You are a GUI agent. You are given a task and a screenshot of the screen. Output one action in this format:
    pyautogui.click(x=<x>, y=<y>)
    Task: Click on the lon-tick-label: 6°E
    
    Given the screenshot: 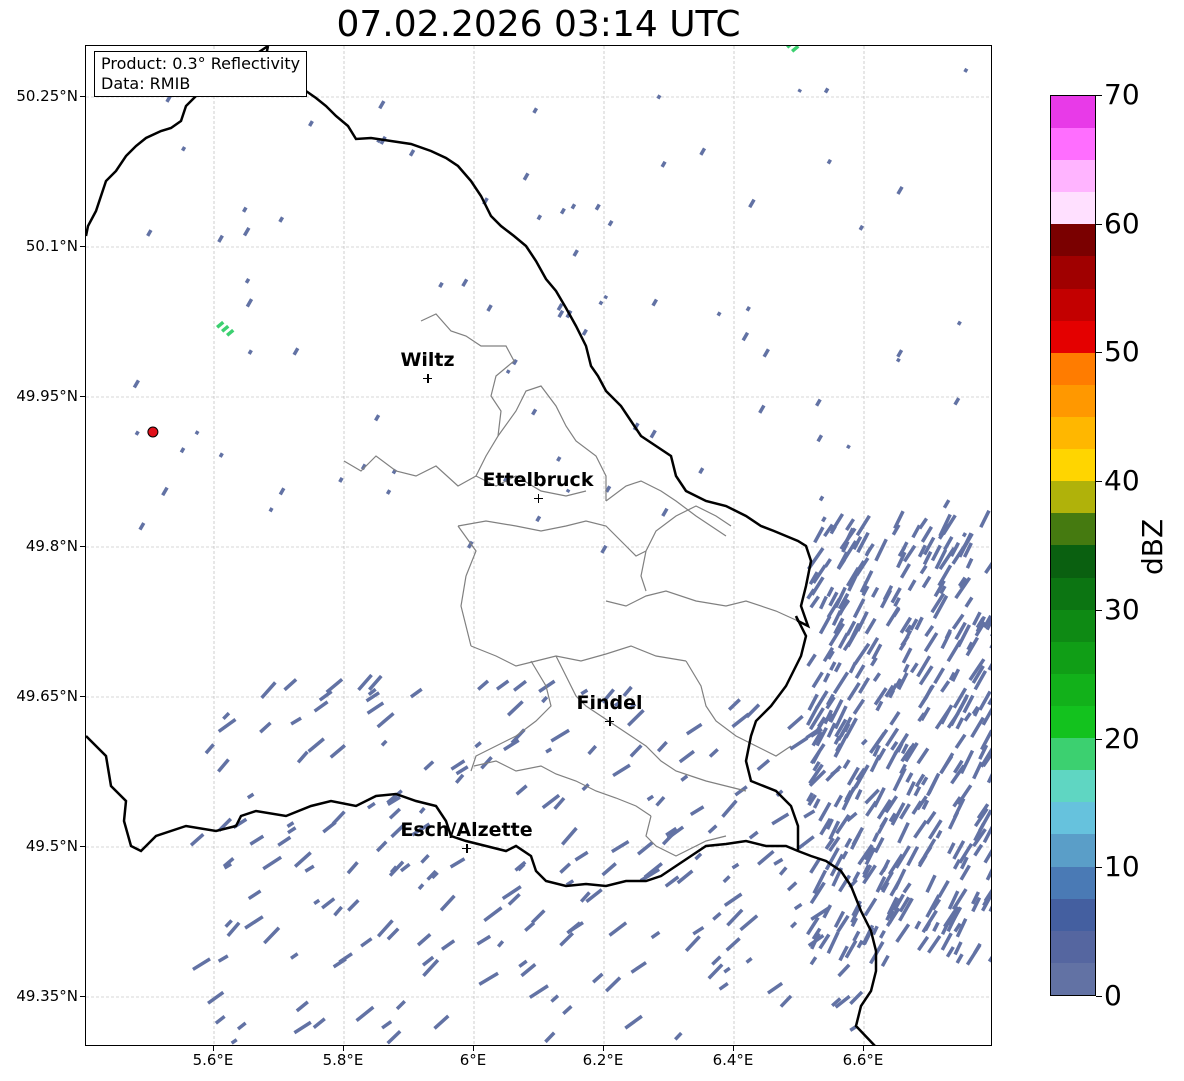 What is the action you would take?
    pyautogui.click(x=473, y=1060)
    